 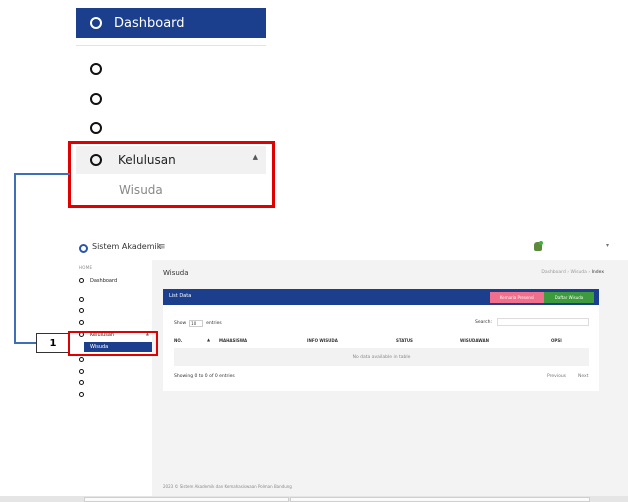 What do you see at coordinates (208, 339) in the screenshot?
I see `sort-icon: ▲` at bounding box center [208, 339].